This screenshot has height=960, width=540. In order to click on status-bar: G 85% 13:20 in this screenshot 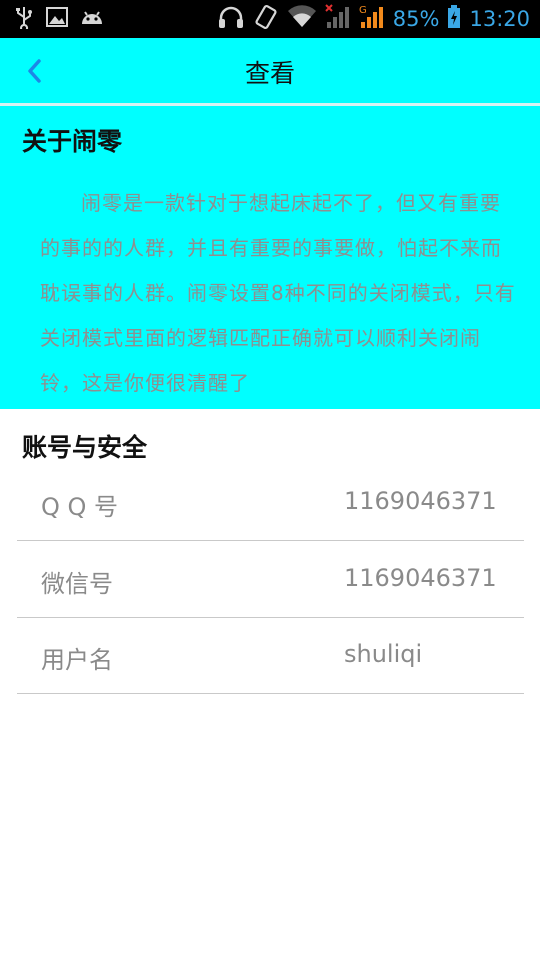, I will do `click(270, 19)`.